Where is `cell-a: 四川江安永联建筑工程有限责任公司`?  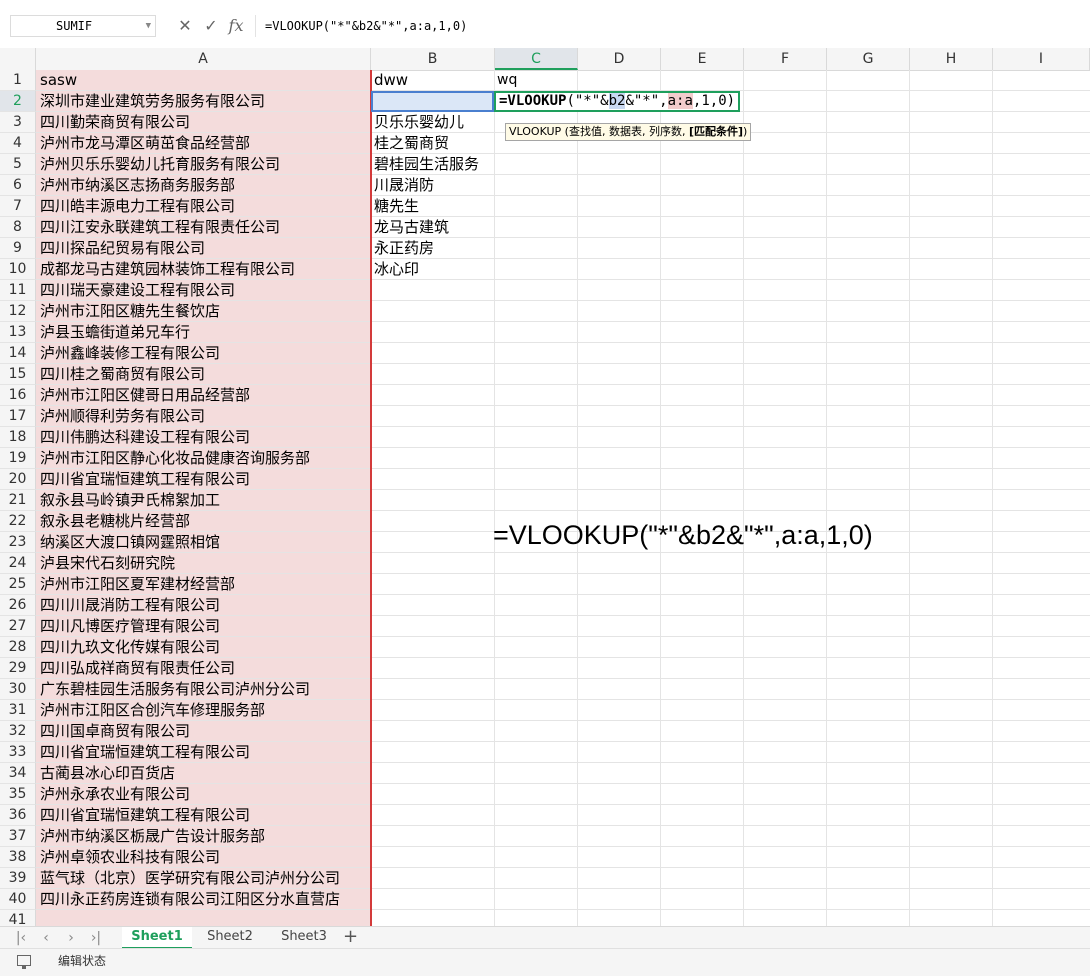 cell-a: 四川江安永联建筑工程有限责任公司 is located at coordinates (203, 227).